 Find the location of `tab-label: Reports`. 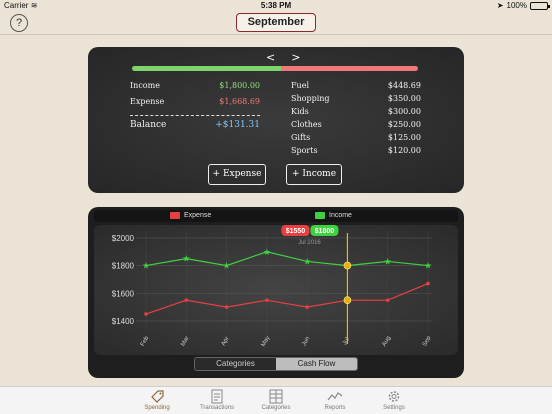

tab-label: Reports is located at coordinates (335, 408).